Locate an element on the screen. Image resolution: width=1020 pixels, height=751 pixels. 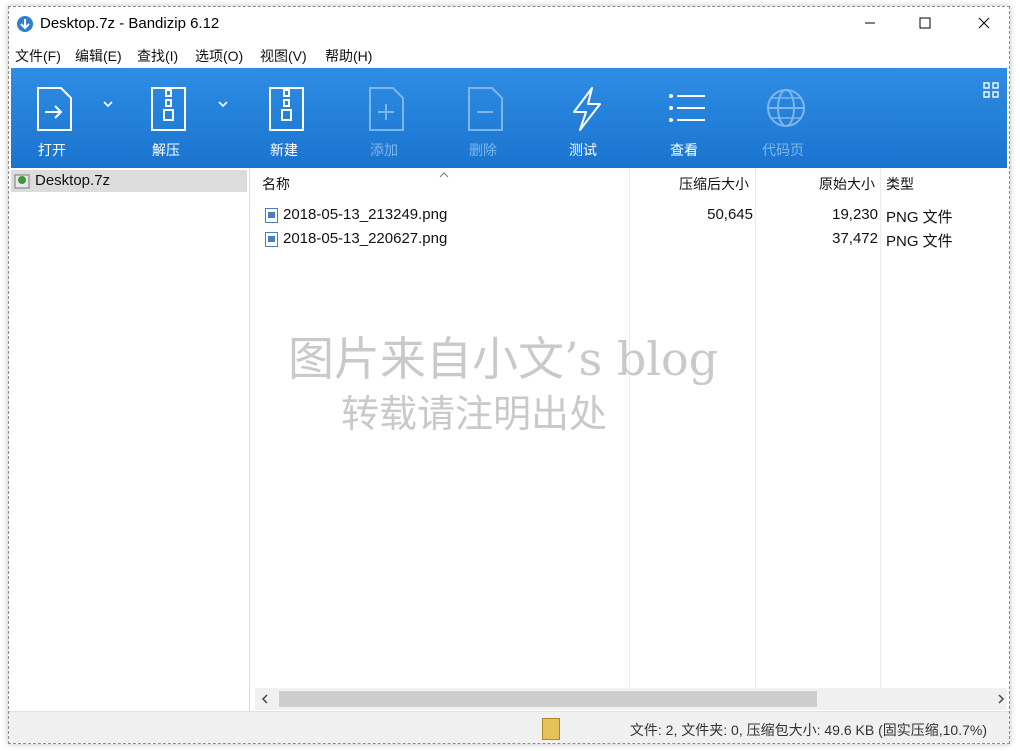
new-archive-icon is located at coordinates (286, 109).